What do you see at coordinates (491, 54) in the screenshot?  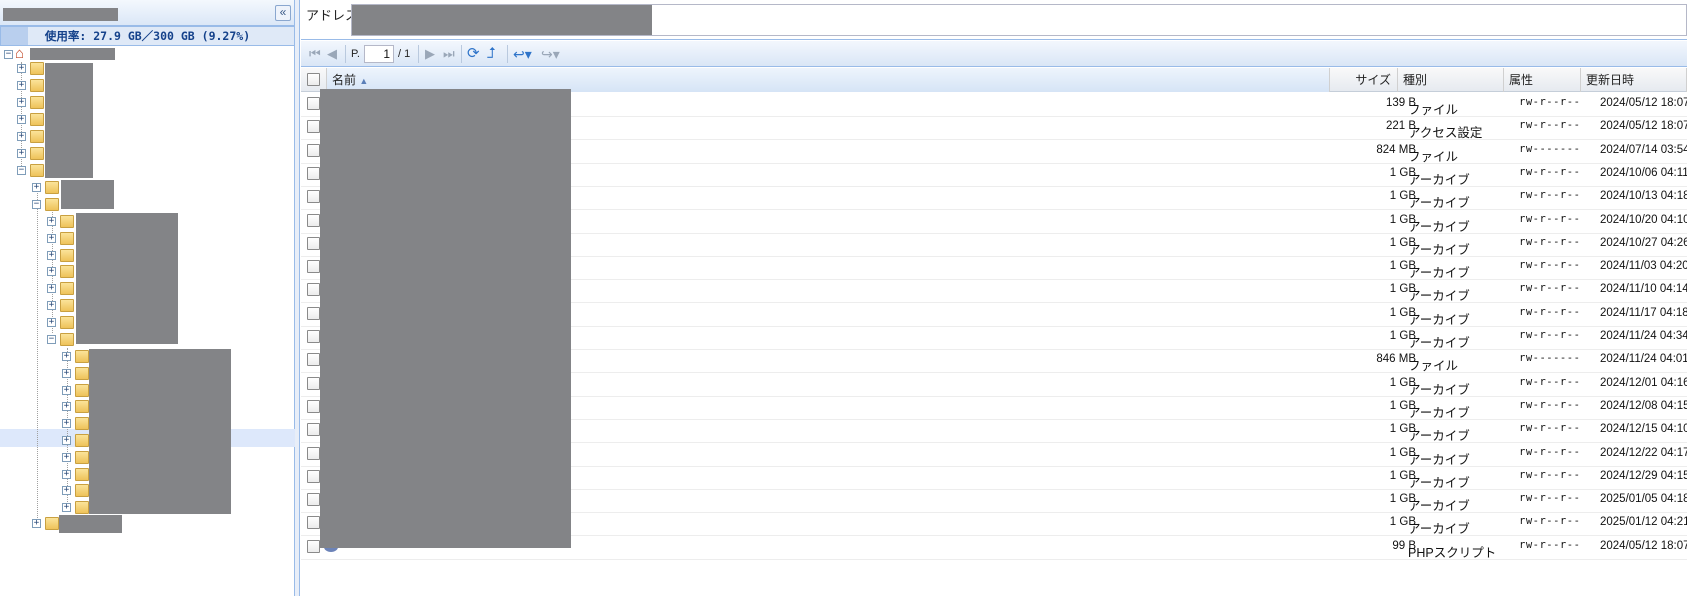 I see `up-folder-icon: ⮥` at bounding box center [491, 54].